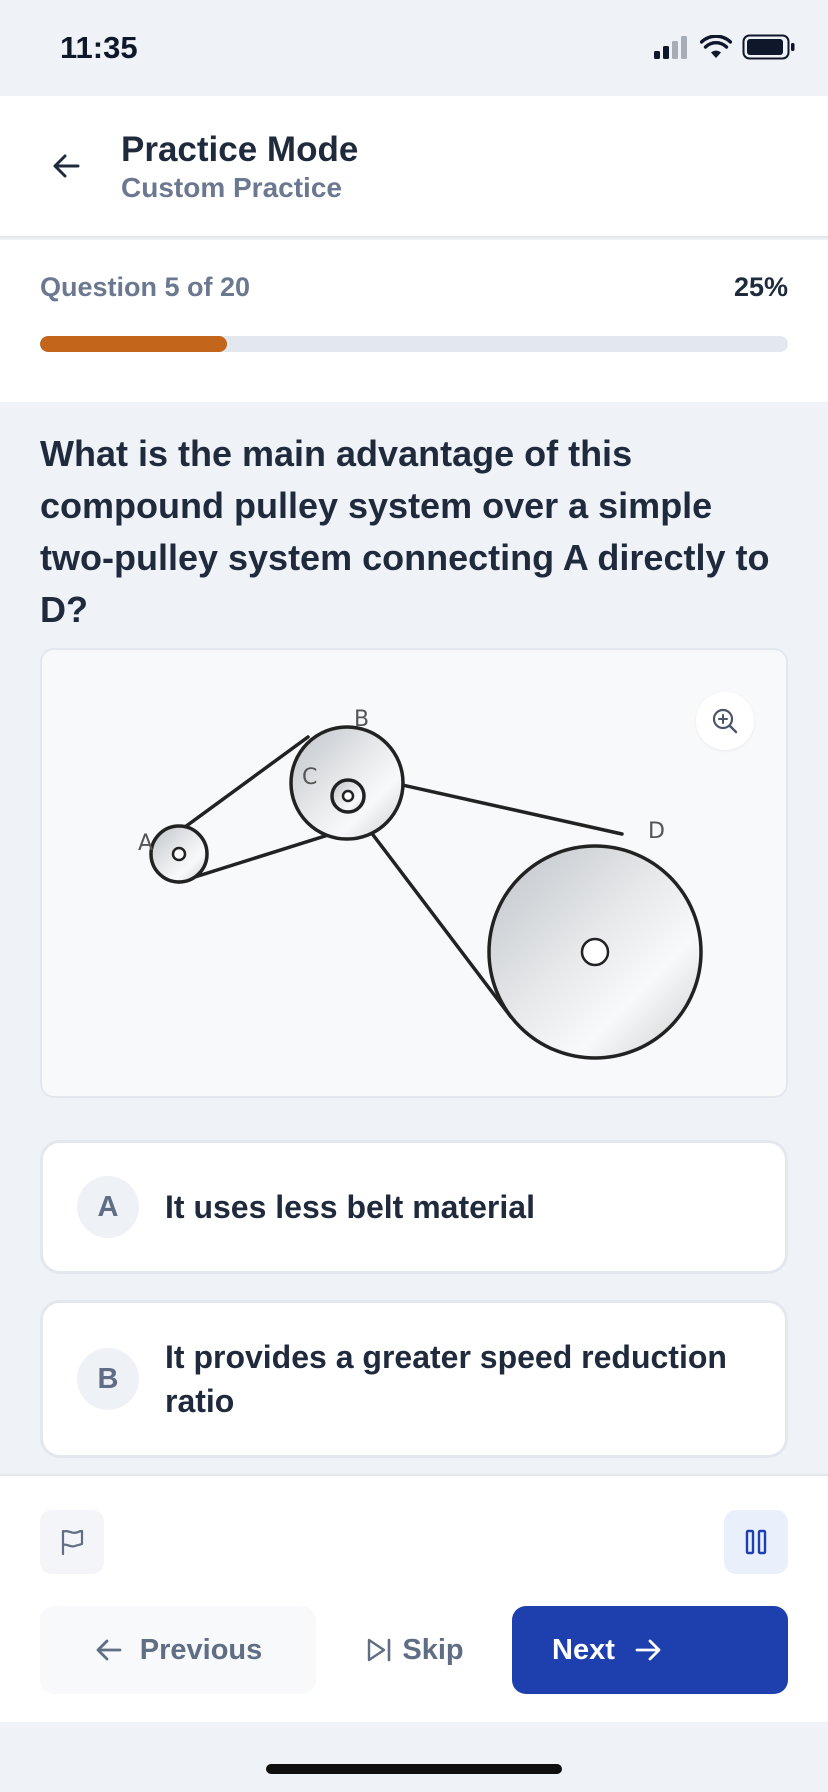 The image size is (828, 1792). I want to click on previous-label: Previous, so click(201, 1649).